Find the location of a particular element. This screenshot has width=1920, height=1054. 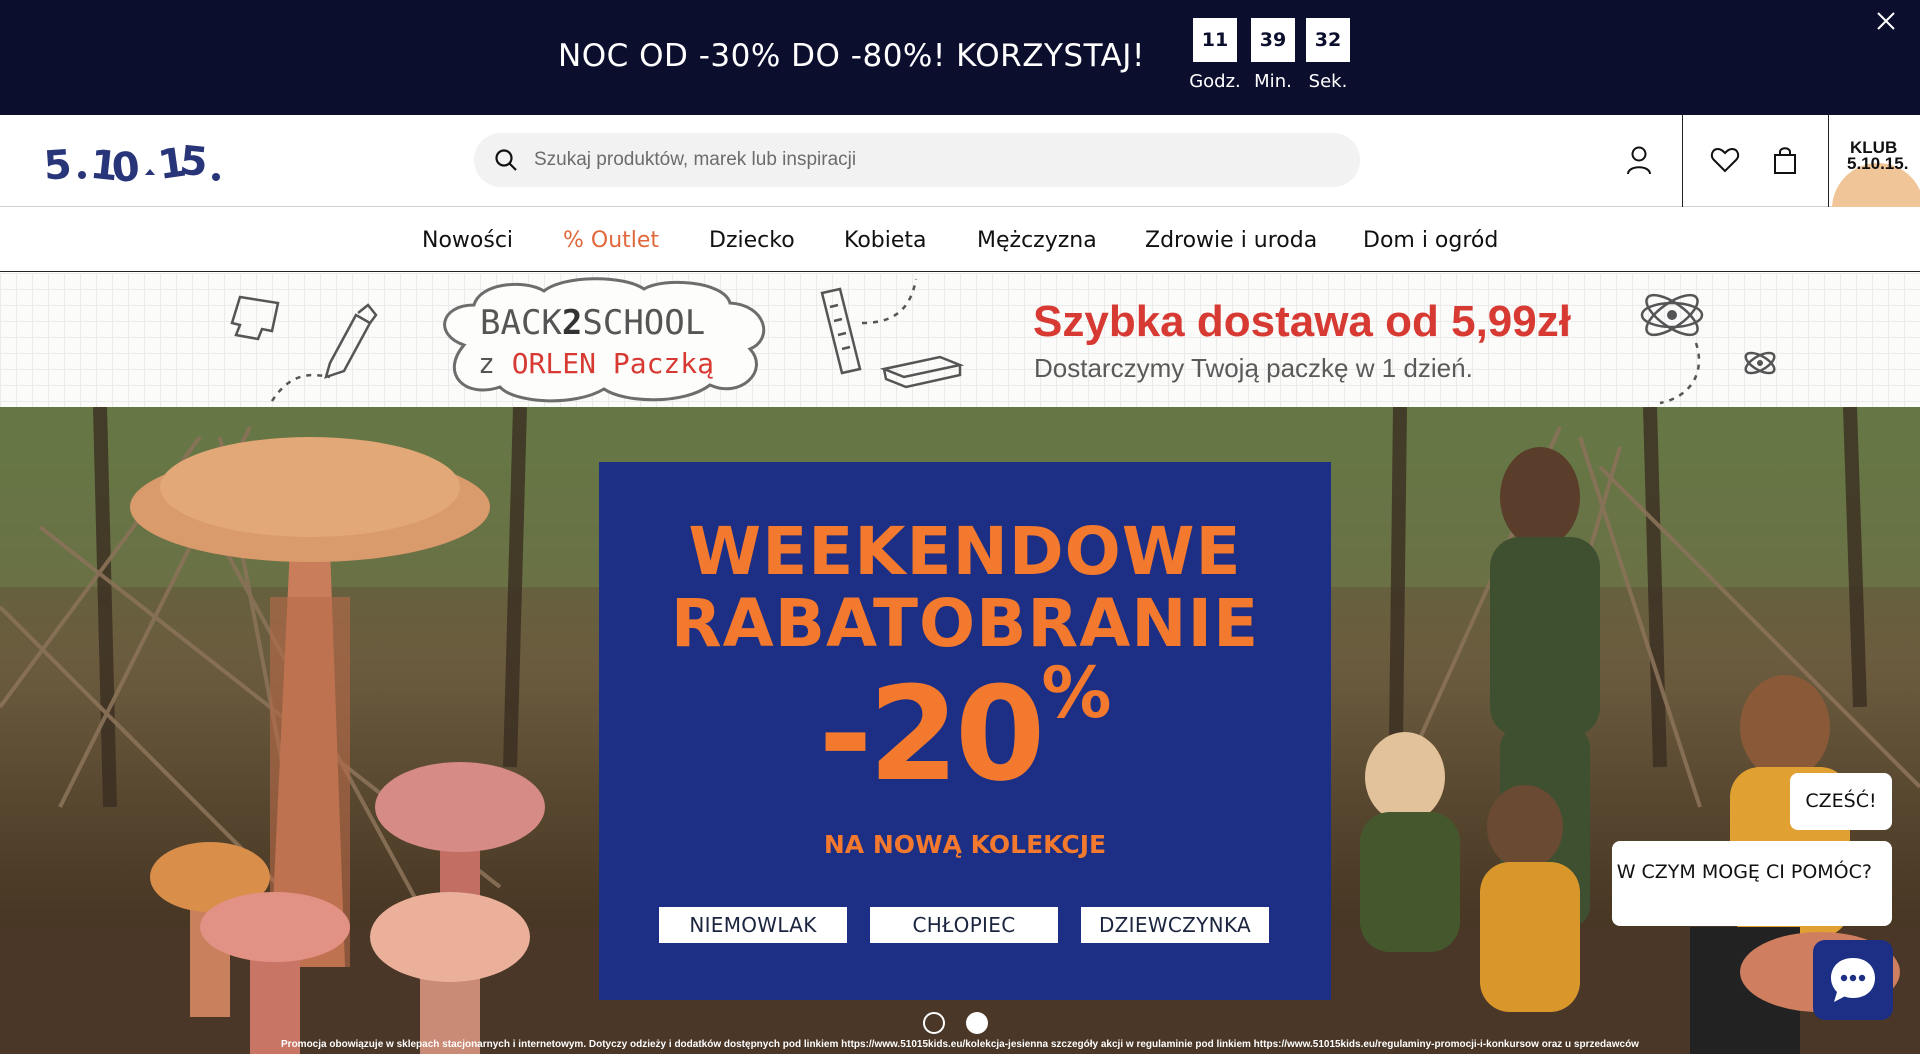

chat-question-bubble: W CZYM MOGĘ CI POMÓC? is located at coordinates (1752, 883).